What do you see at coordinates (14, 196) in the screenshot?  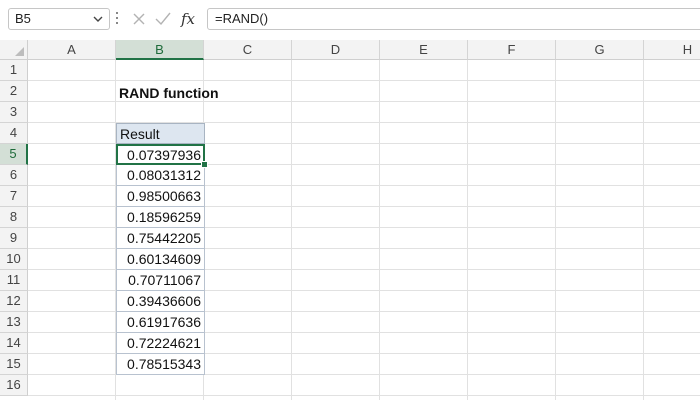 I see `row-header-7: 7` at bounding box center [14, 196].